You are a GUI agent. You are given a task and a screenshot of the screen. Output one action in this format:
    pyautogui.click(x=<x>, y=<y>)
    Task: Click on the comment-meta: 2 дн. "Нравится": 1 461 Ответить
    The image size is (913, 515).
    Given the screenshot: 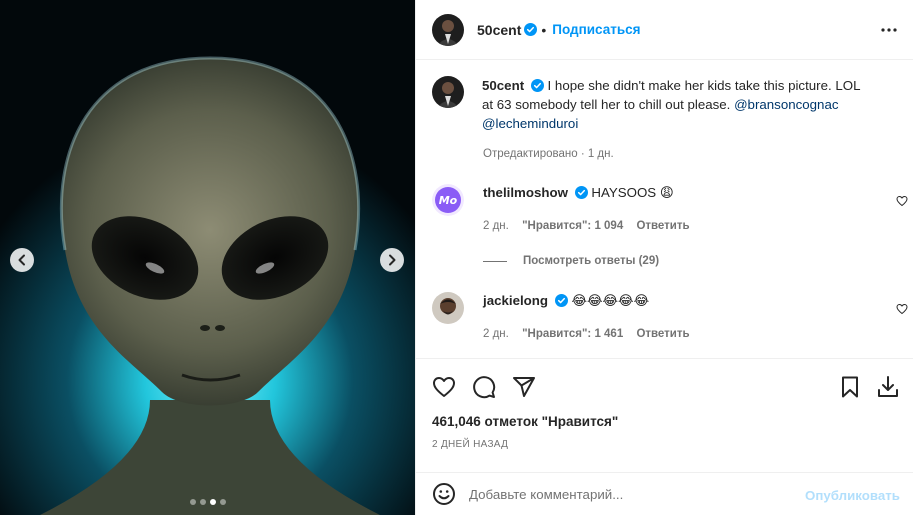 What is the action you would take?
    pyautogui.click(x=591, y=334)
    